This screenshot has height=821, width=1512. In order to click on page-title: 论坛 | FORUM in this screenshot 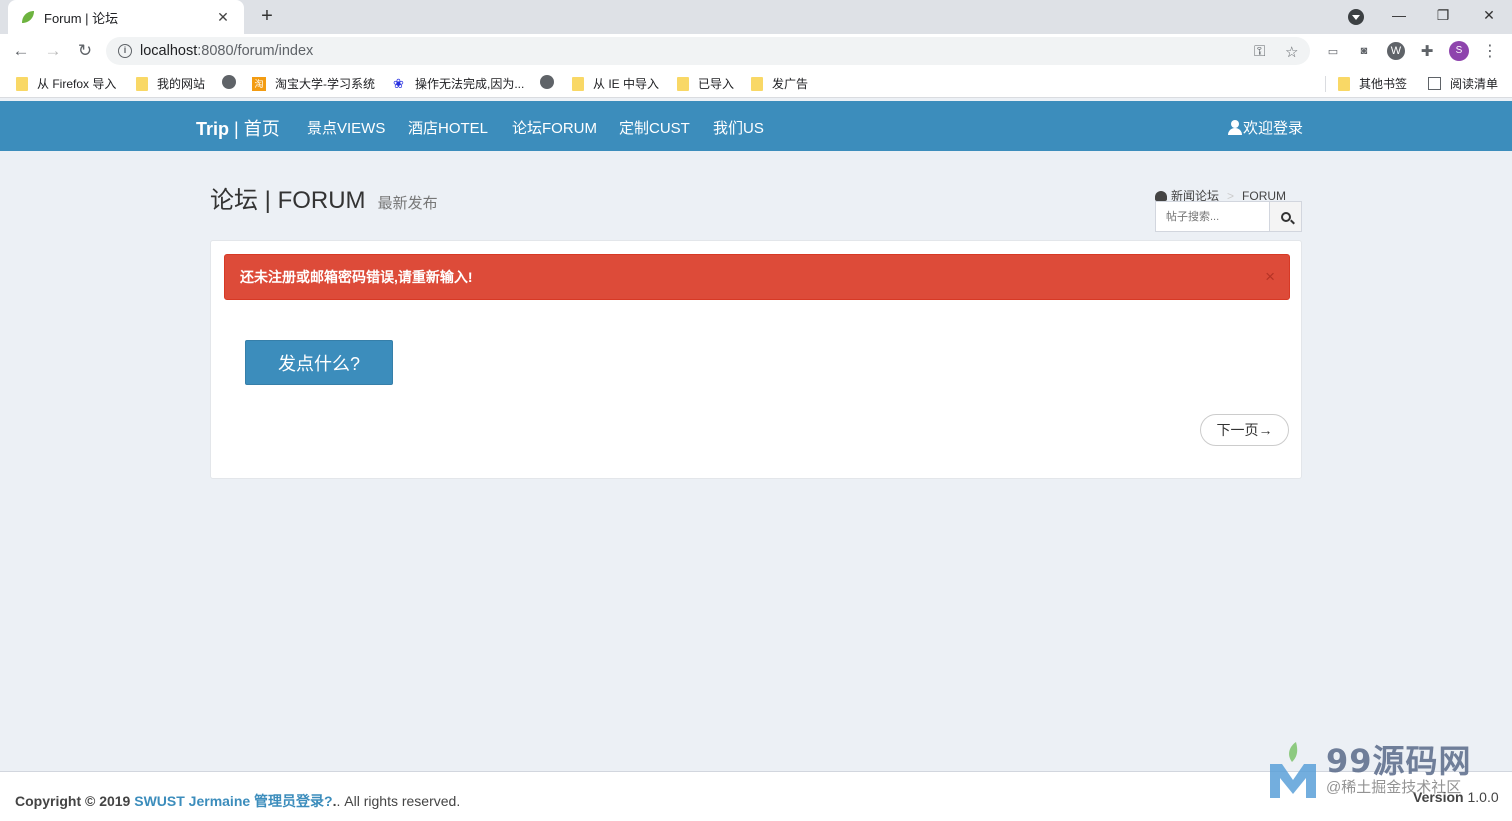, I will do `click(288, 200)`.